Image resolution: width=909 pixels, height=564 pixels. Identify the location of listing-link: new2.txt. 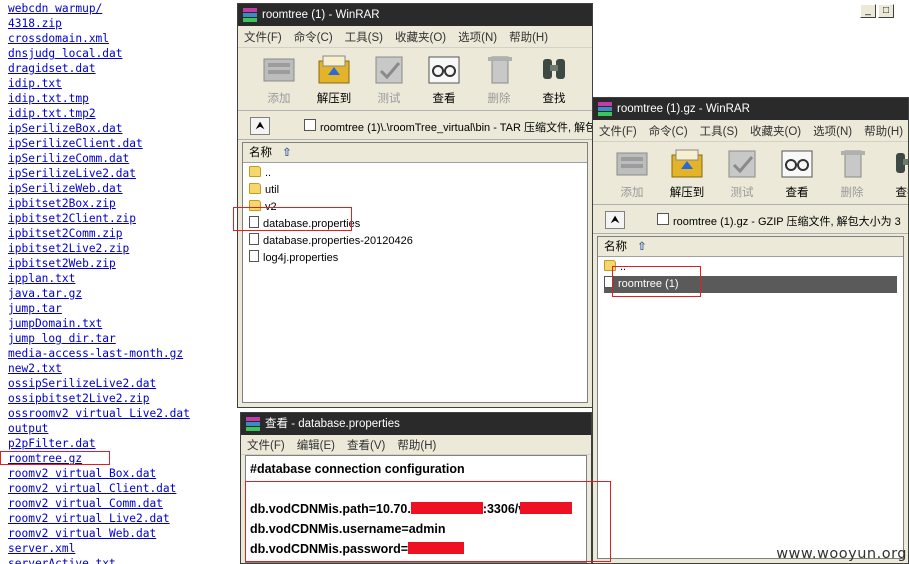
(35, 368).